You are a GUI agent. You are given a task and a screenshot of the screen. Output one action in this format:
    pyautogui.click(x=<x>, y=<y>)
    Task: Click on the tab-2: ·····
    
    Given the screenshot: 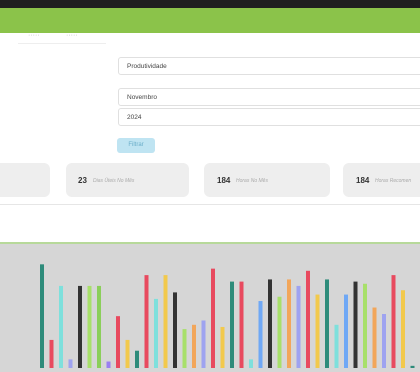 What is the action you would take?
    pyautogui.click(x=72, y=35)
    